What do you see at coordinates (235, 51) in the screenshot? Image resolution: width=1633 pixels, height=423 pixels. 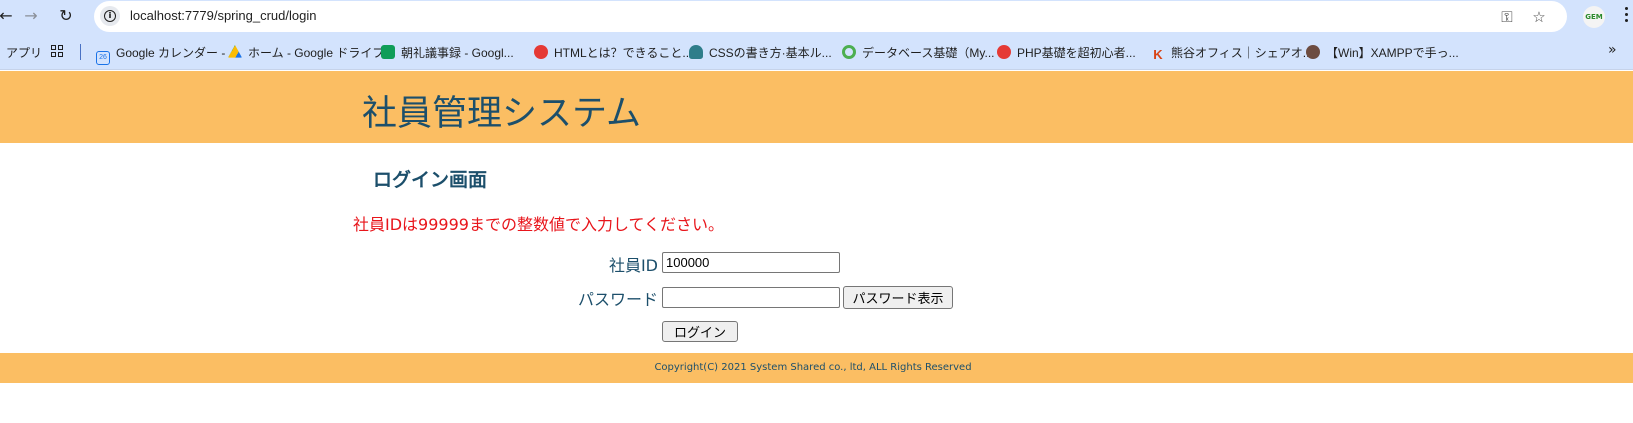 I see `drive-icon` at bounding box center [235, 51].